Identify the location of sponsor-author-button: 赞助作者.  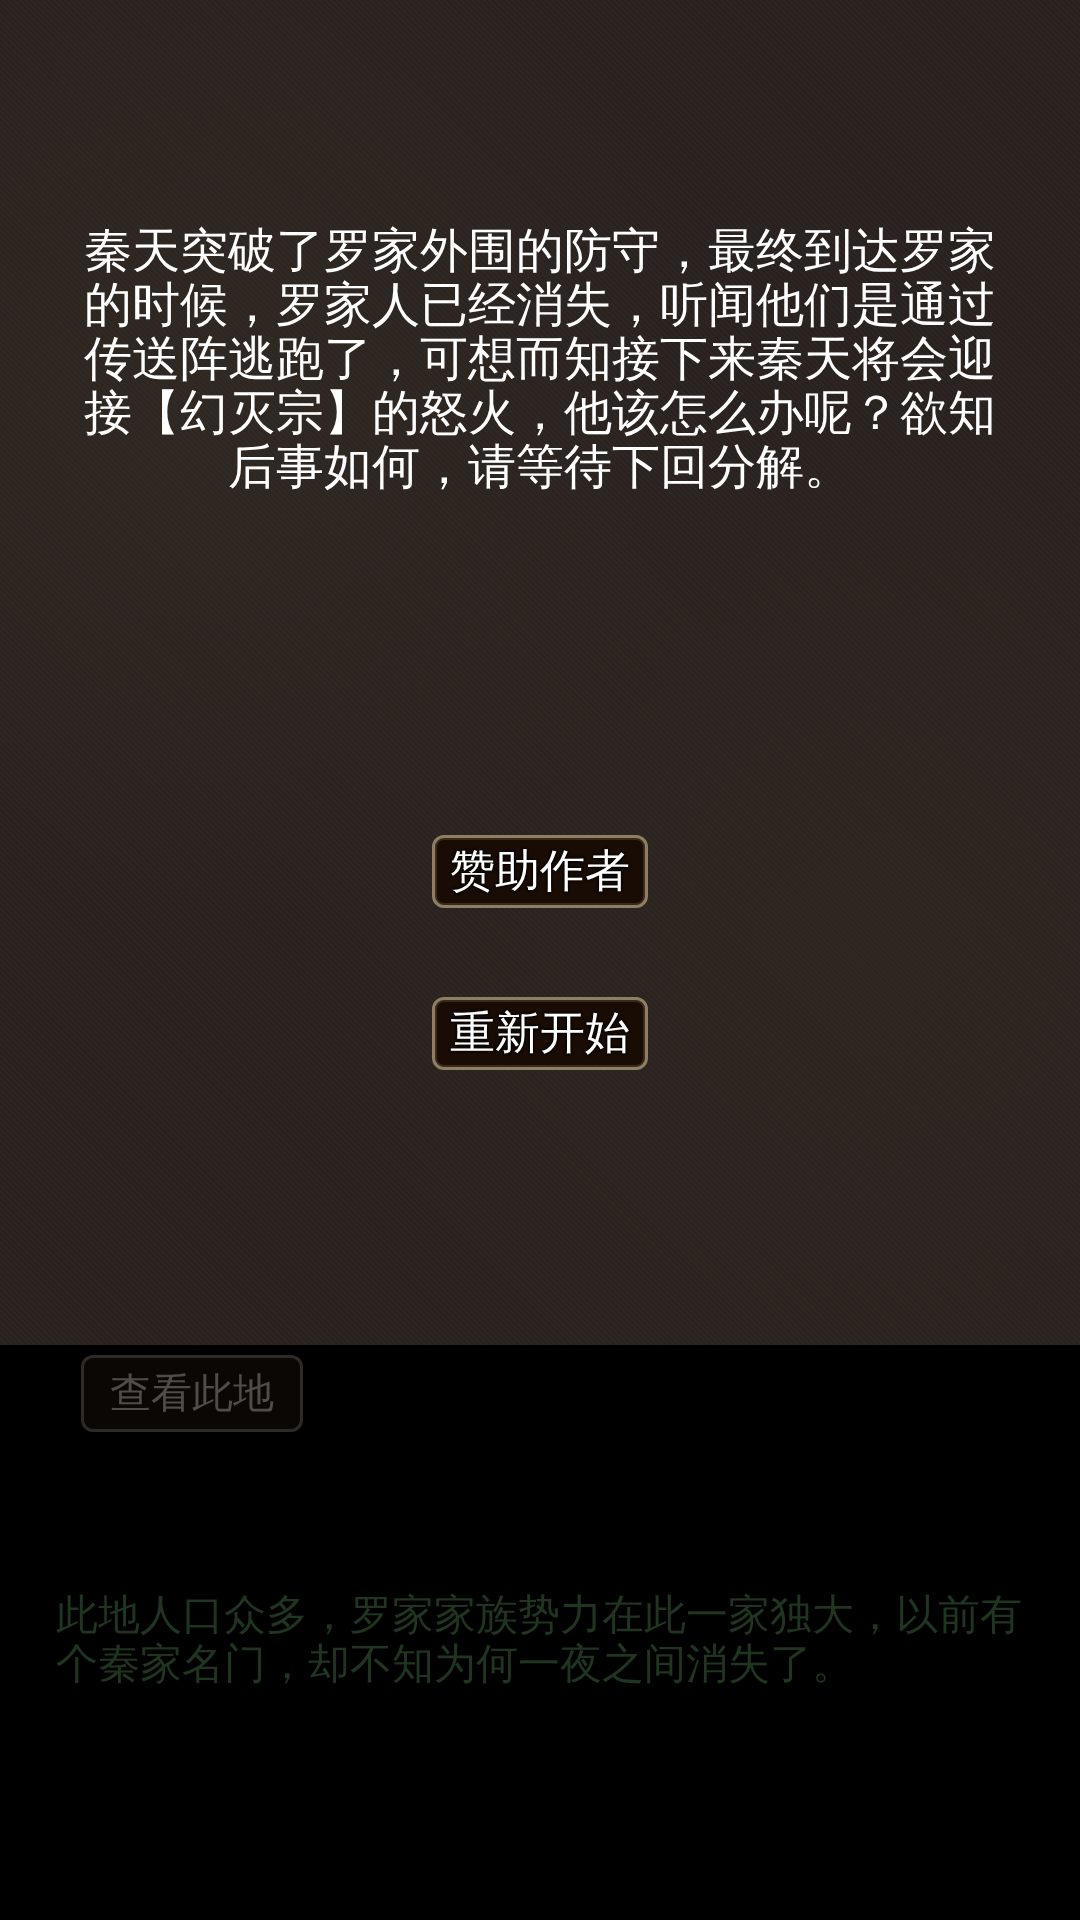
(540, 871).